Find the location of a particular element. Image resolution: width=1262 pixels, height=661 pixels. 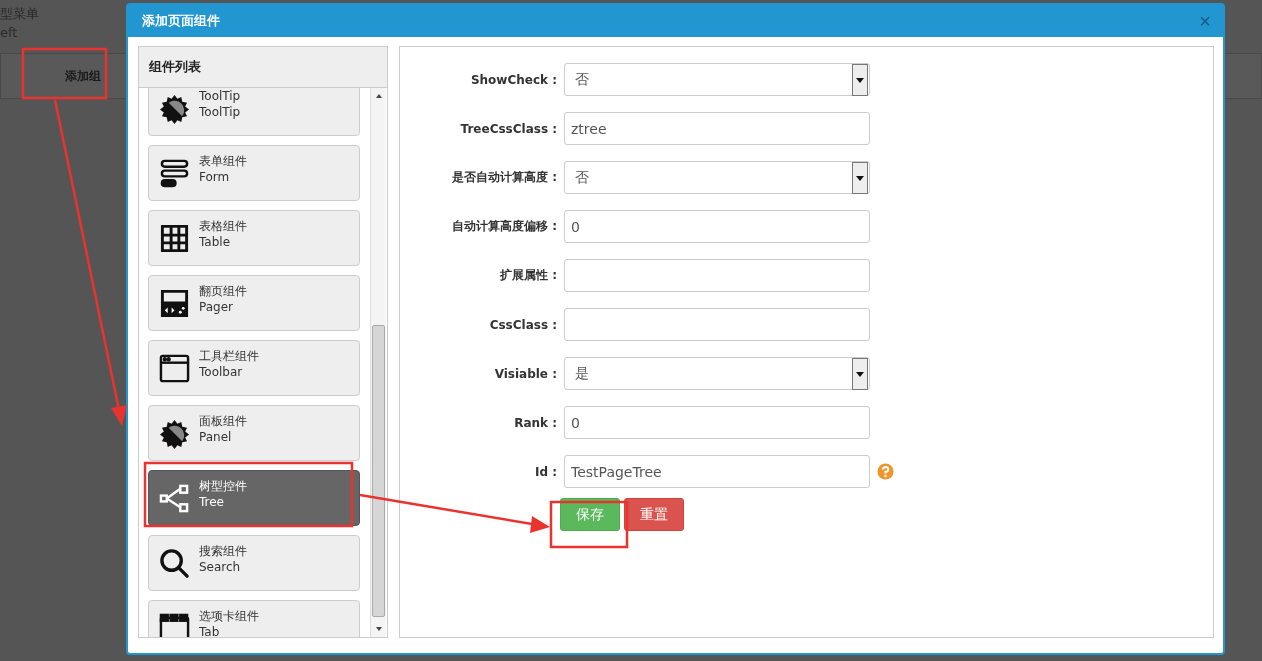

search-icon is located at coordinates (174, 563).